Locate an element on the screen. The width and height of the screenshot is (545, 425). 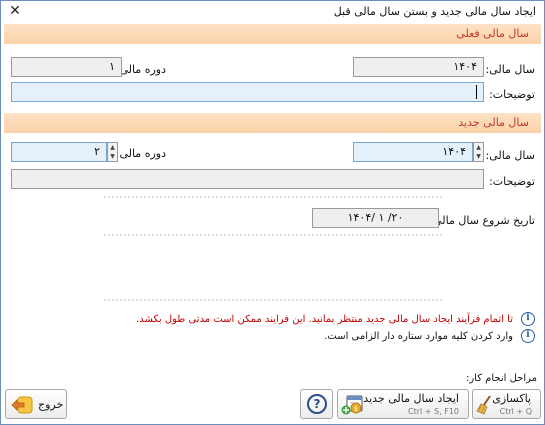
new-period-field: ۲ is located at coordinates (59, 152).